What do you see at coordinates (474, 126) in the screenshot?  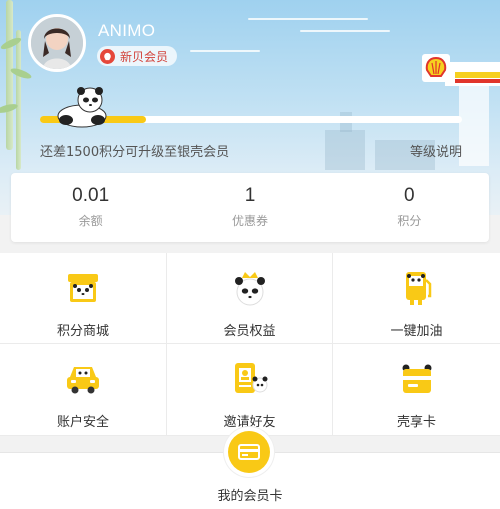 I see `station-pillar` at bounding box center [474, 126].